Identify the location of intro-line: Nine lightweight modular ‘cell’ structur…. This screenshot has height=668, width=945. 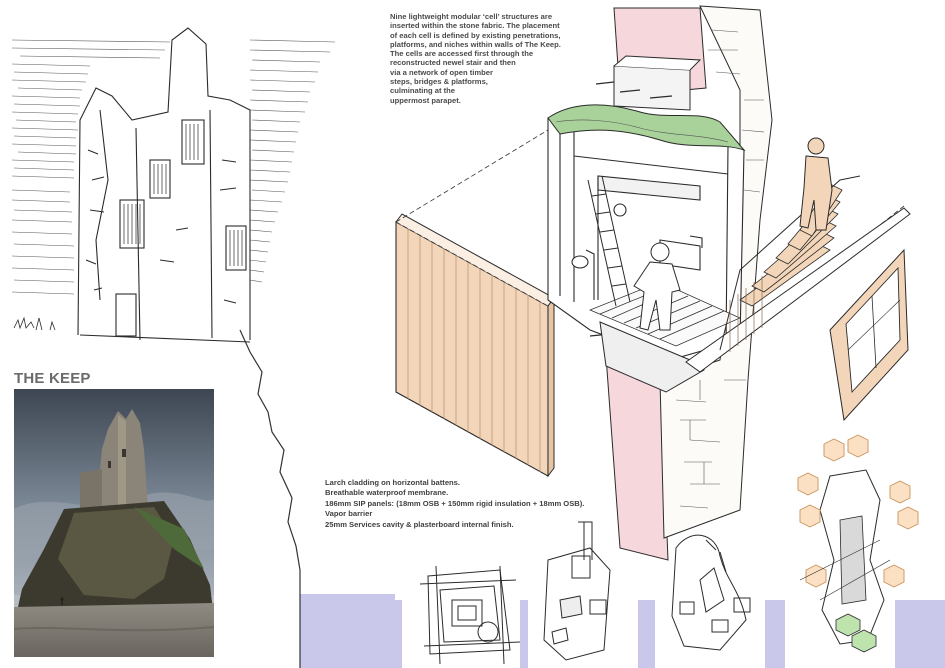
(471, 16).